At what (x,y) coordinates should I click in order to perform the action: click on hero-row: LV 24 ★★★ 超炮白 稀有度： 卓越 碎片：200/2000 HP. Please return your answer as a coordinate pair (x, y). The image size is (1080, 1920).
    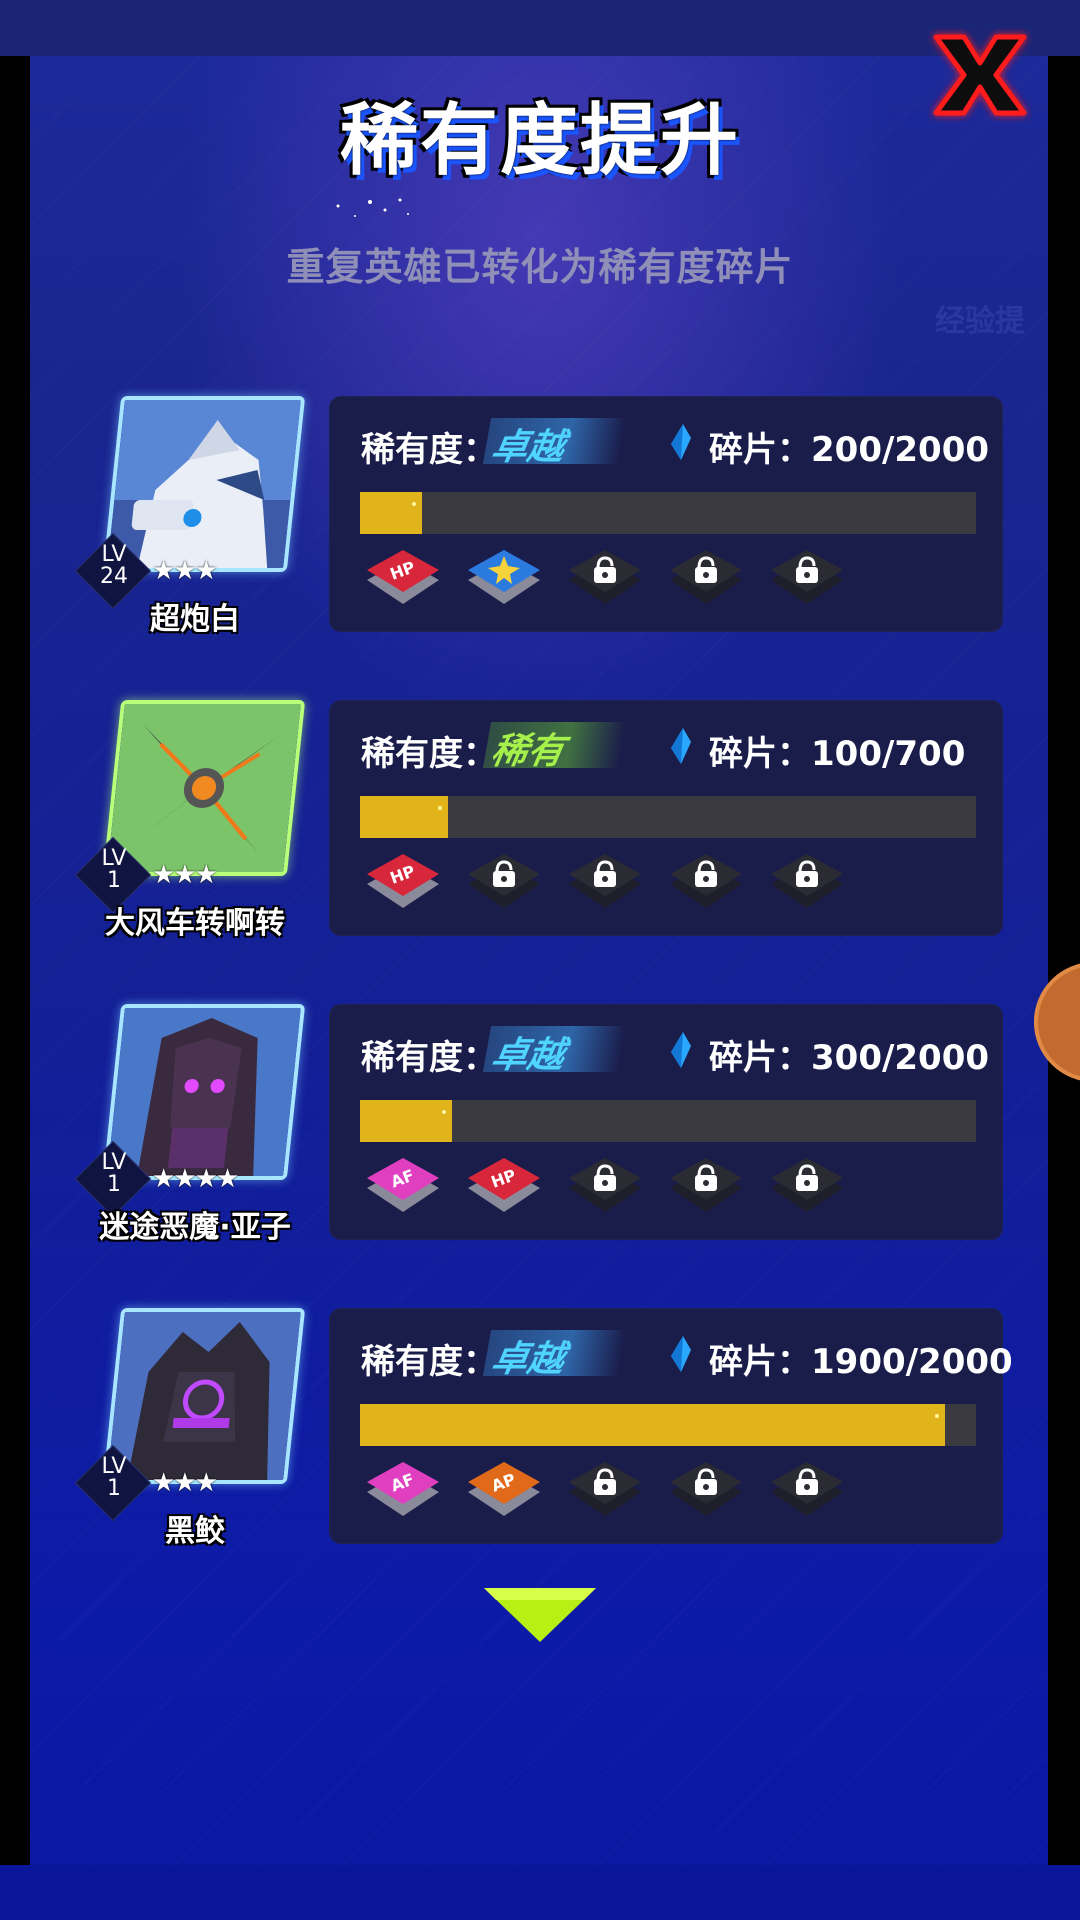
    Looking at the image, I should click on (540, 516).